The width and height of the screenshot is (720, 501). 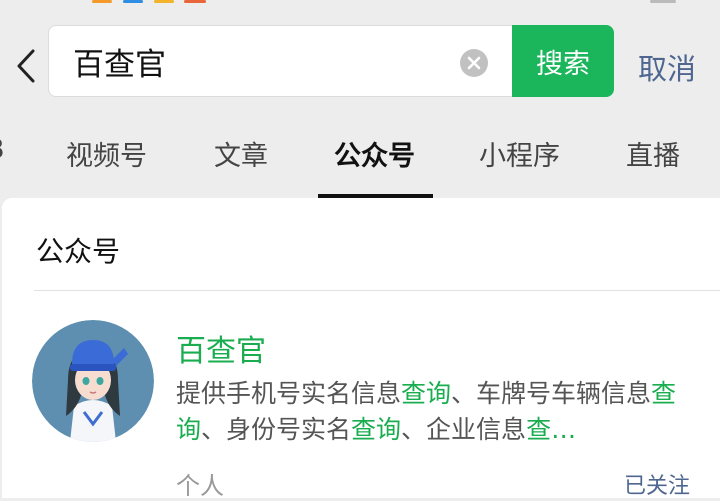 I want to click on clear-circle-icon, so click(x=474, y=63).